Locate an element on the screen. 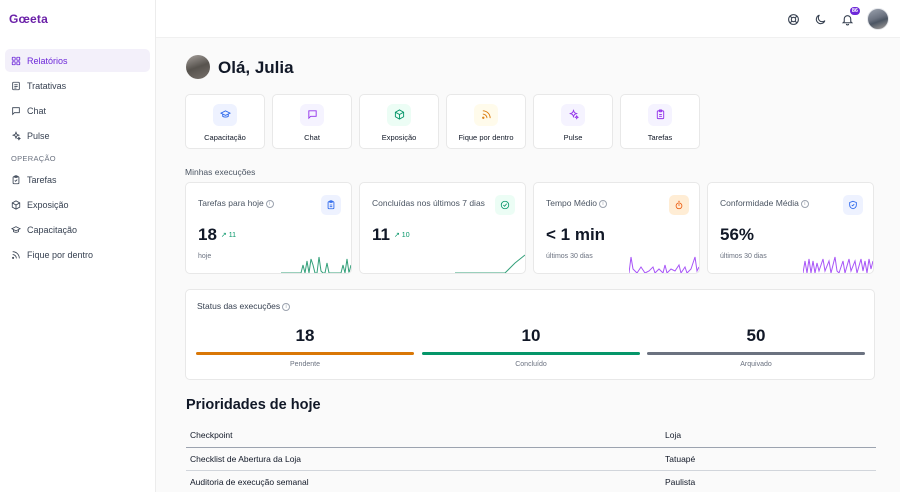 Image resolution: width=900 pixels, height=492 pixels. sidebar-item-label: Exposição is located at coordinates (48, 204).